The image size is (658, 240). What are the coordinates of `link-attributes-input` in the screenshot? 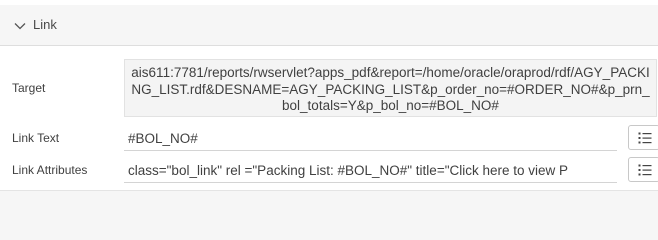 It's located at (370, 170).